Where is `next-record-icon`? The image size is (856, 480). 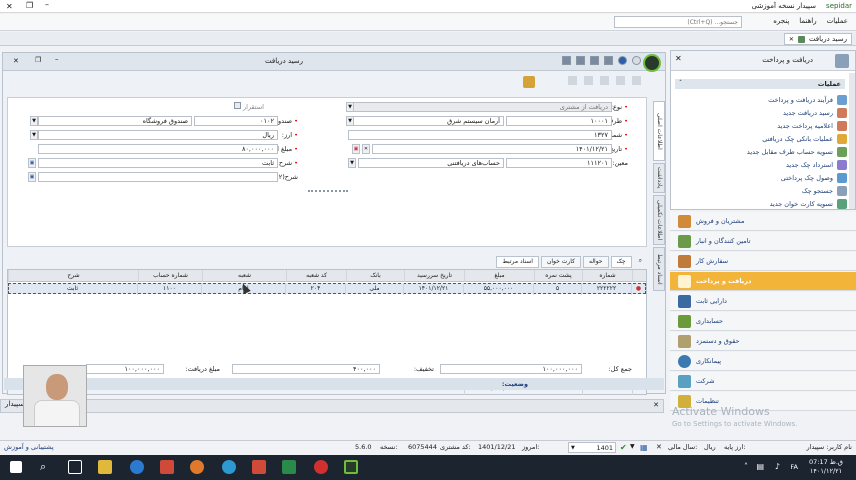 next-record-icon is located at coordinates (620, 80).